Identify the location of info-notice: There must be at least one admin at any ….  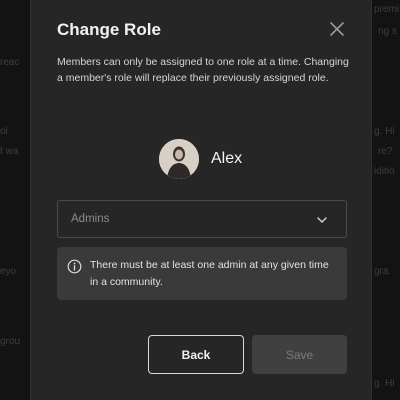
(202, 273).